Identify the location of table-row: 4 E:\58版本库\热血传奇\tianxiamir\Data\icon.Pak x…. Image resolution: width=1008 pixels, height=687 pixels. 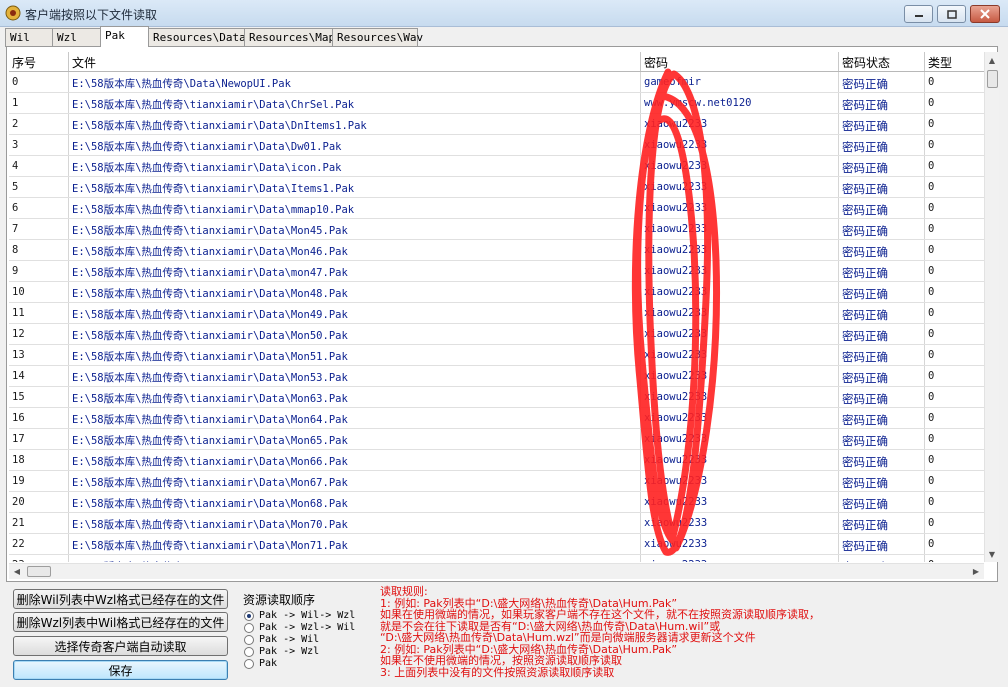
(496, 166).